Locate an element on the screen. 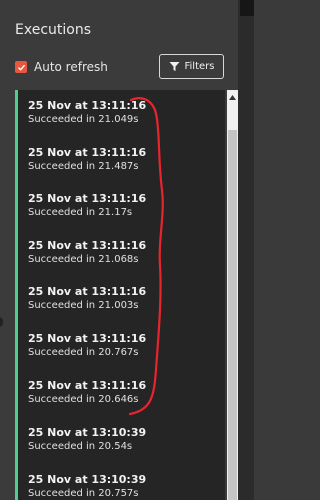 The width and height of the screenshot is (320, 500). execution-item: 25 Nov at 13:10:39 Succeeded in 20.757s is located at coordinates (118, 486).